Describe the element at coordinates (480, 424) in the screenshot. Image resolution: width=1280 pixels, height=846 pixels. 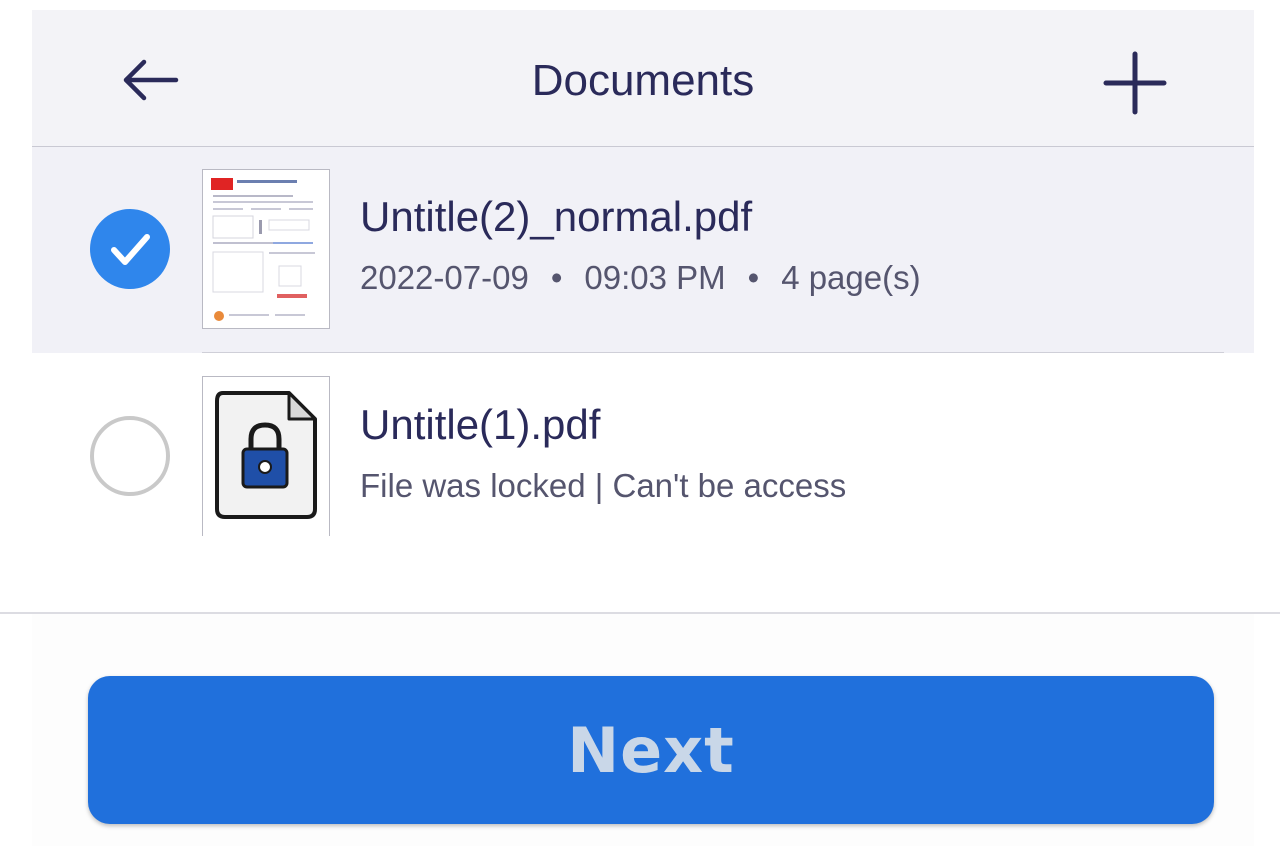
I see `file-name: Untitle(1).pdf` at that location.